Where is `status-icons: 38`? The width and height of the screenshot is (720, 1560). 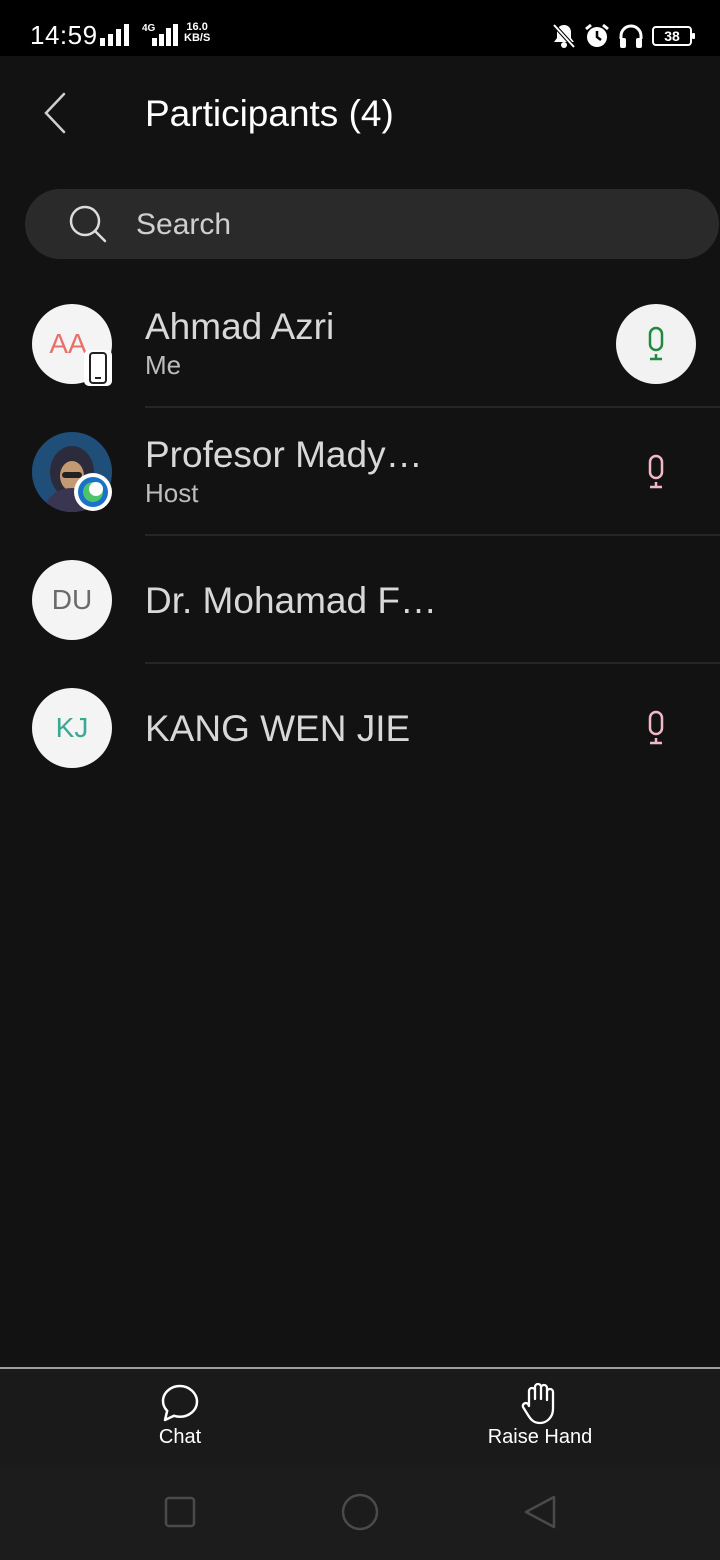
status-icons: 38 is located at coordinates (623, 36).